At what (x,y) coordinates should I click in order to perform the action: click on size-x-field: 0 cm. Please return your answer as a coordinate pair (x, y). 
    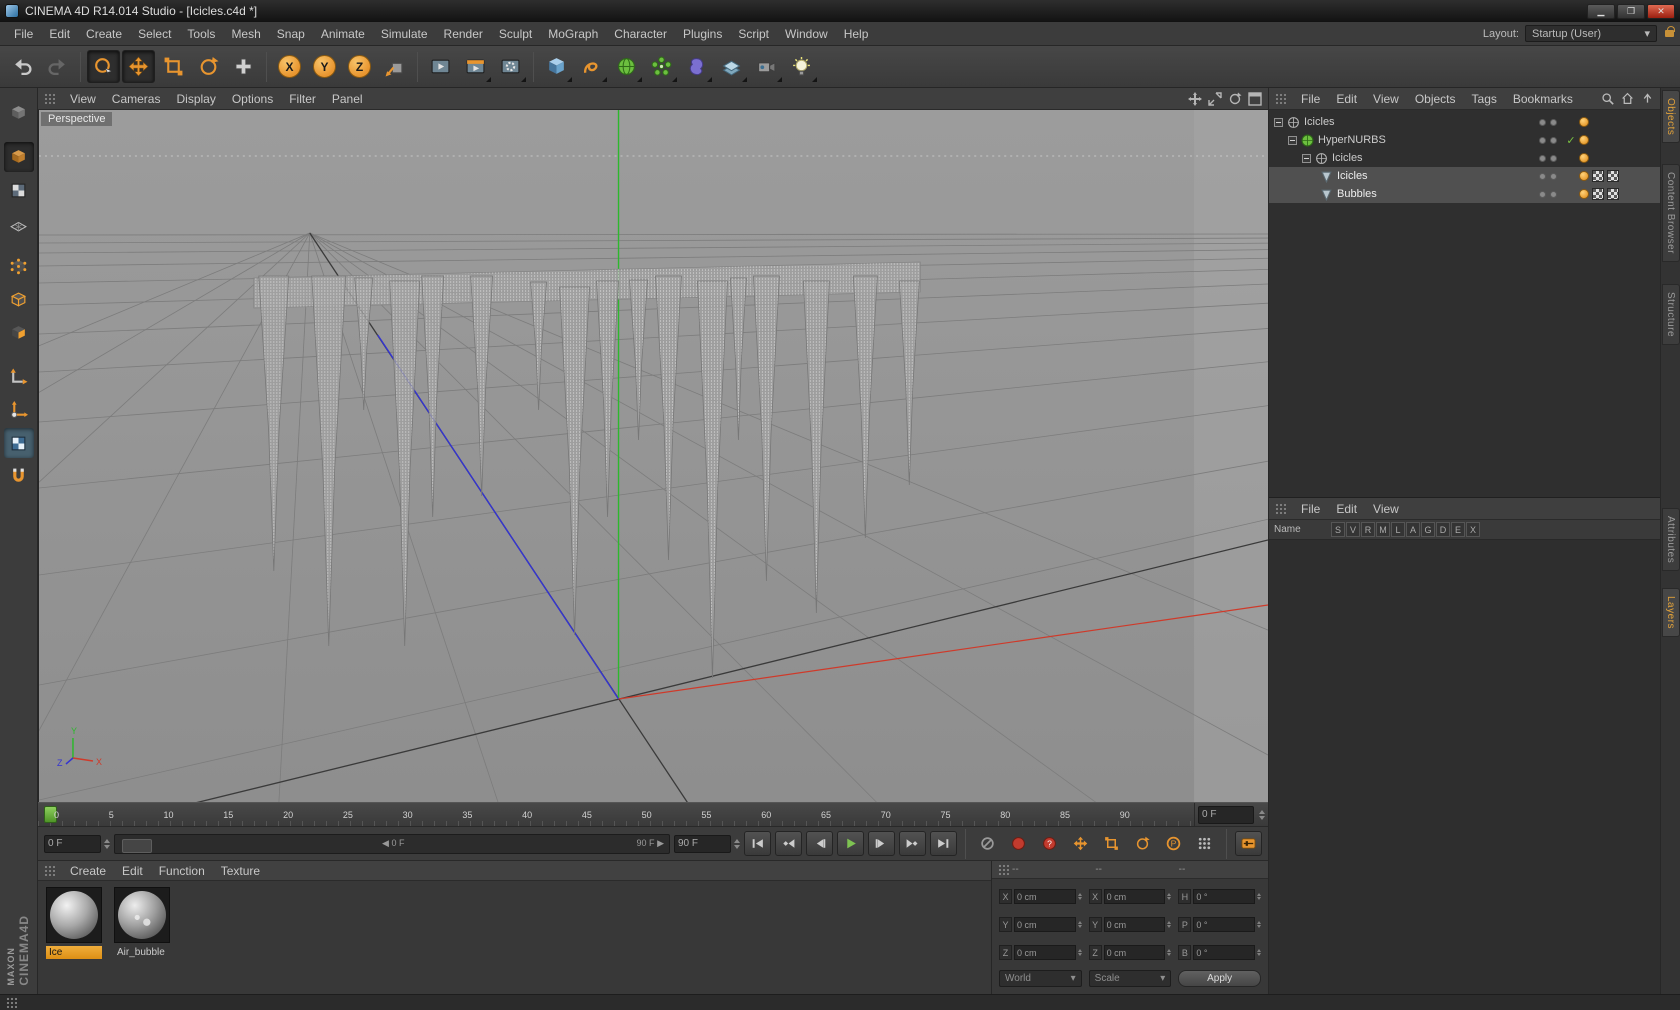
    Looking at the image, I should click on (1134, 896).